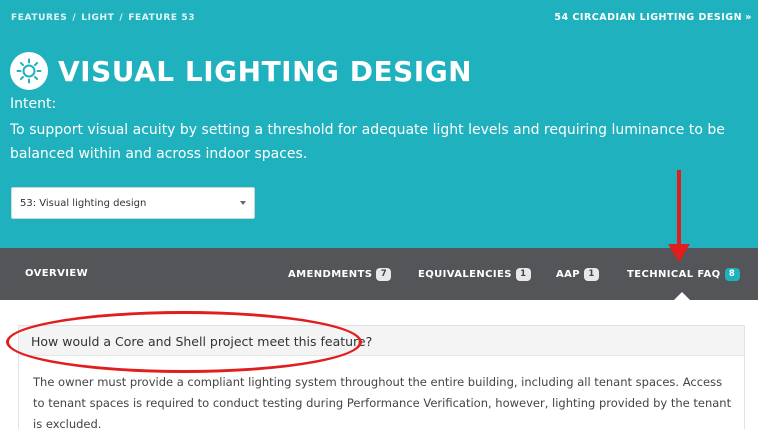 The width and height of the screenshot is (758, 429). I want to click on breadcrumb: FEATURES / LIGHT / FEATURE 53, so click(103, 18).